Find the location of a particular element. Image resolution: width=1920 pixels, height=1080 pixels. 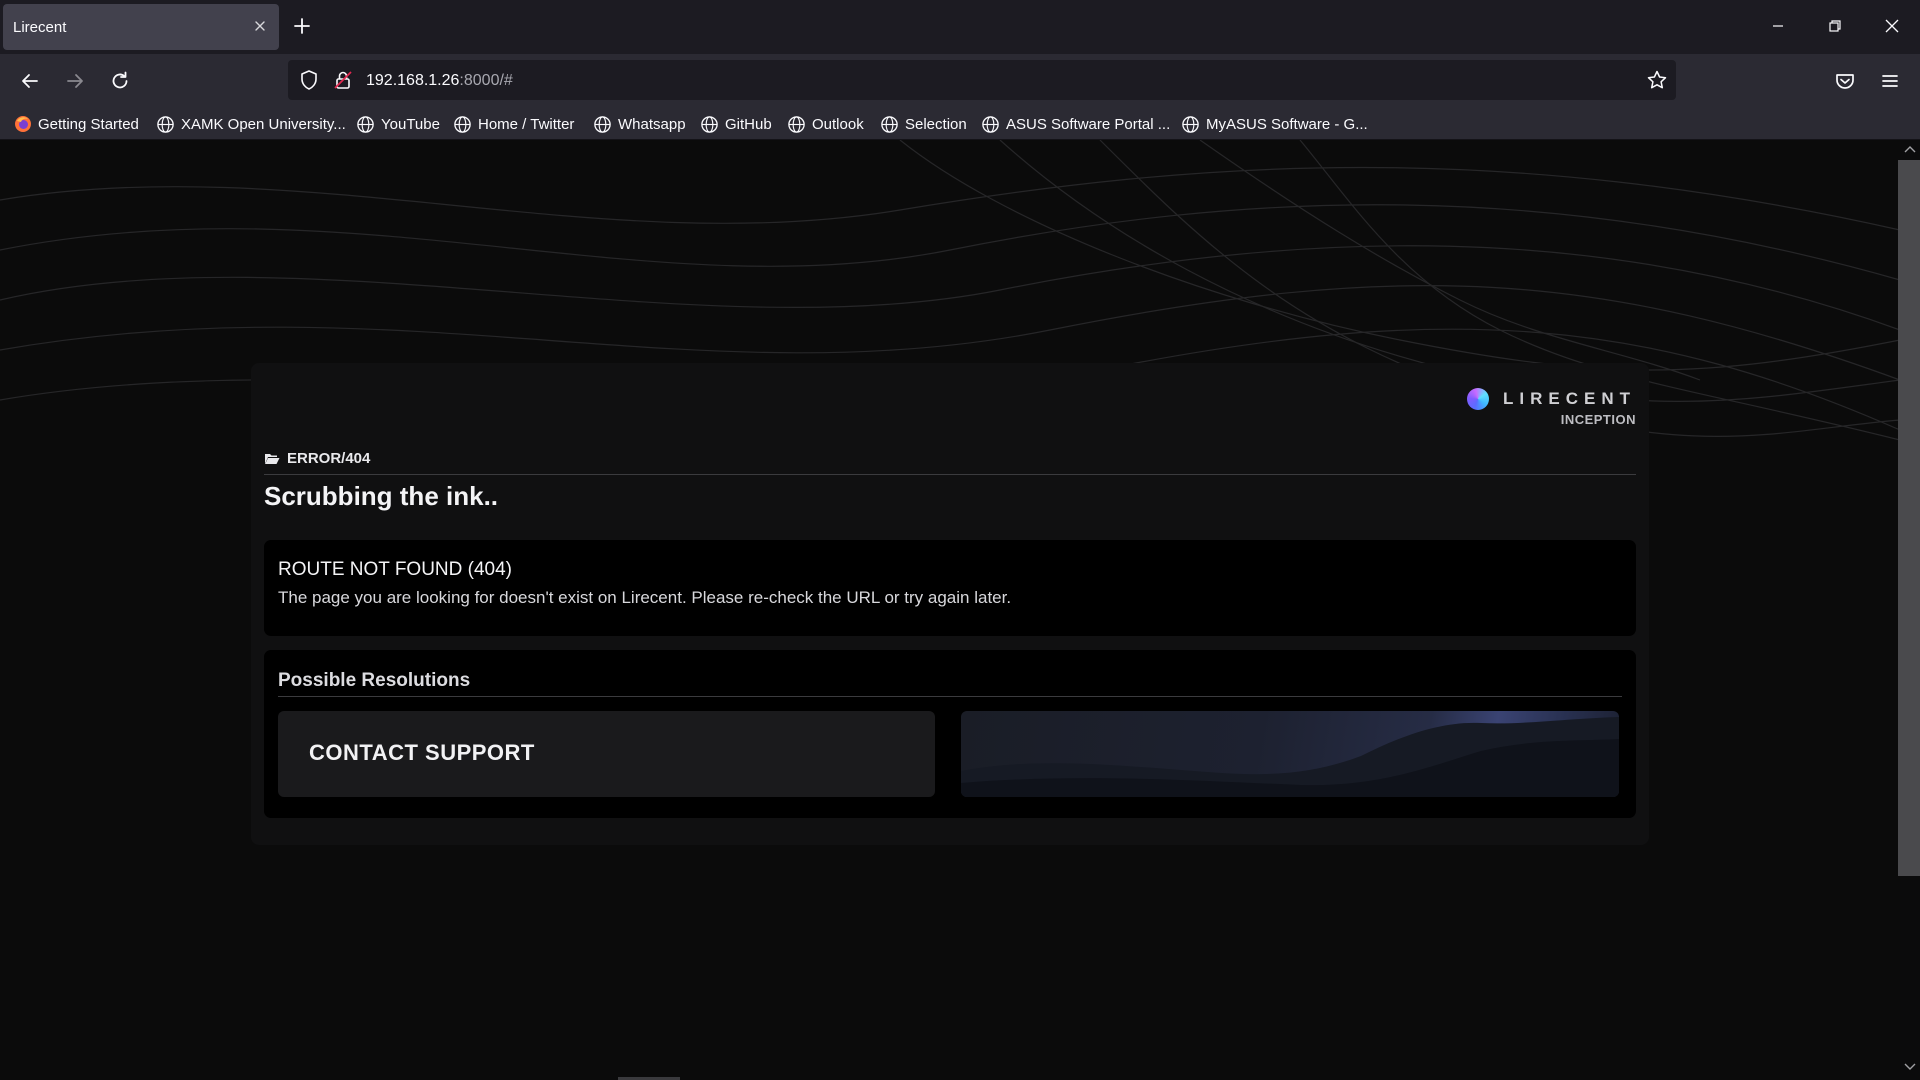

bookmark-label: Whatsapp is located at coordinates (652, 124).